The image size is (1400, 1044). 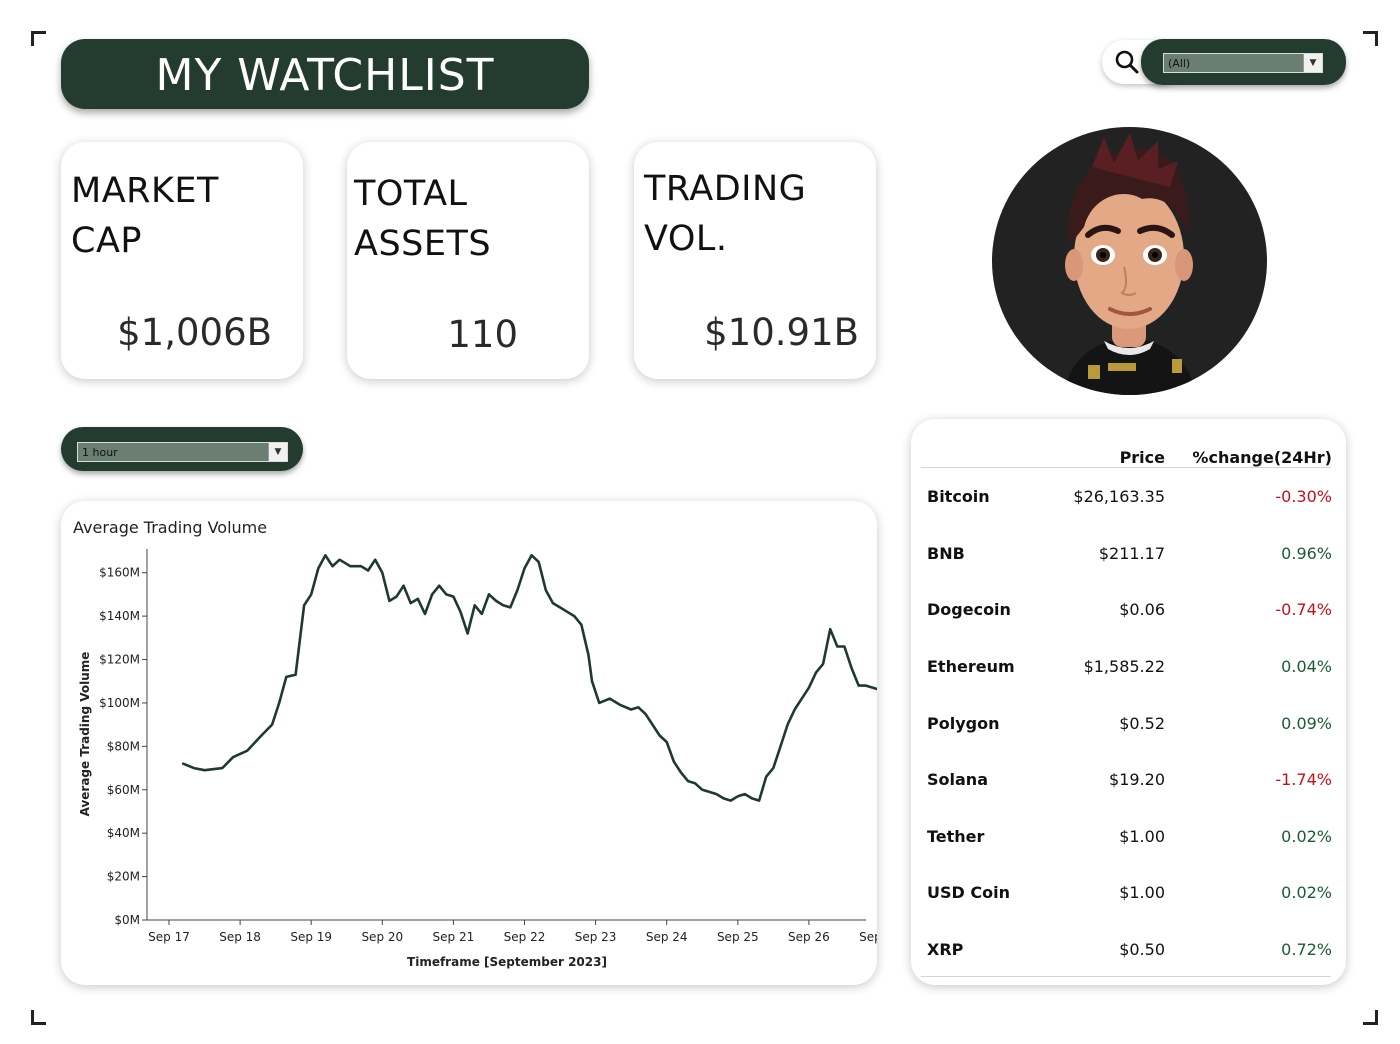 I want to click on table-row: Ethereum $1,585.22 0.04%, so click(x=1128, y=669).